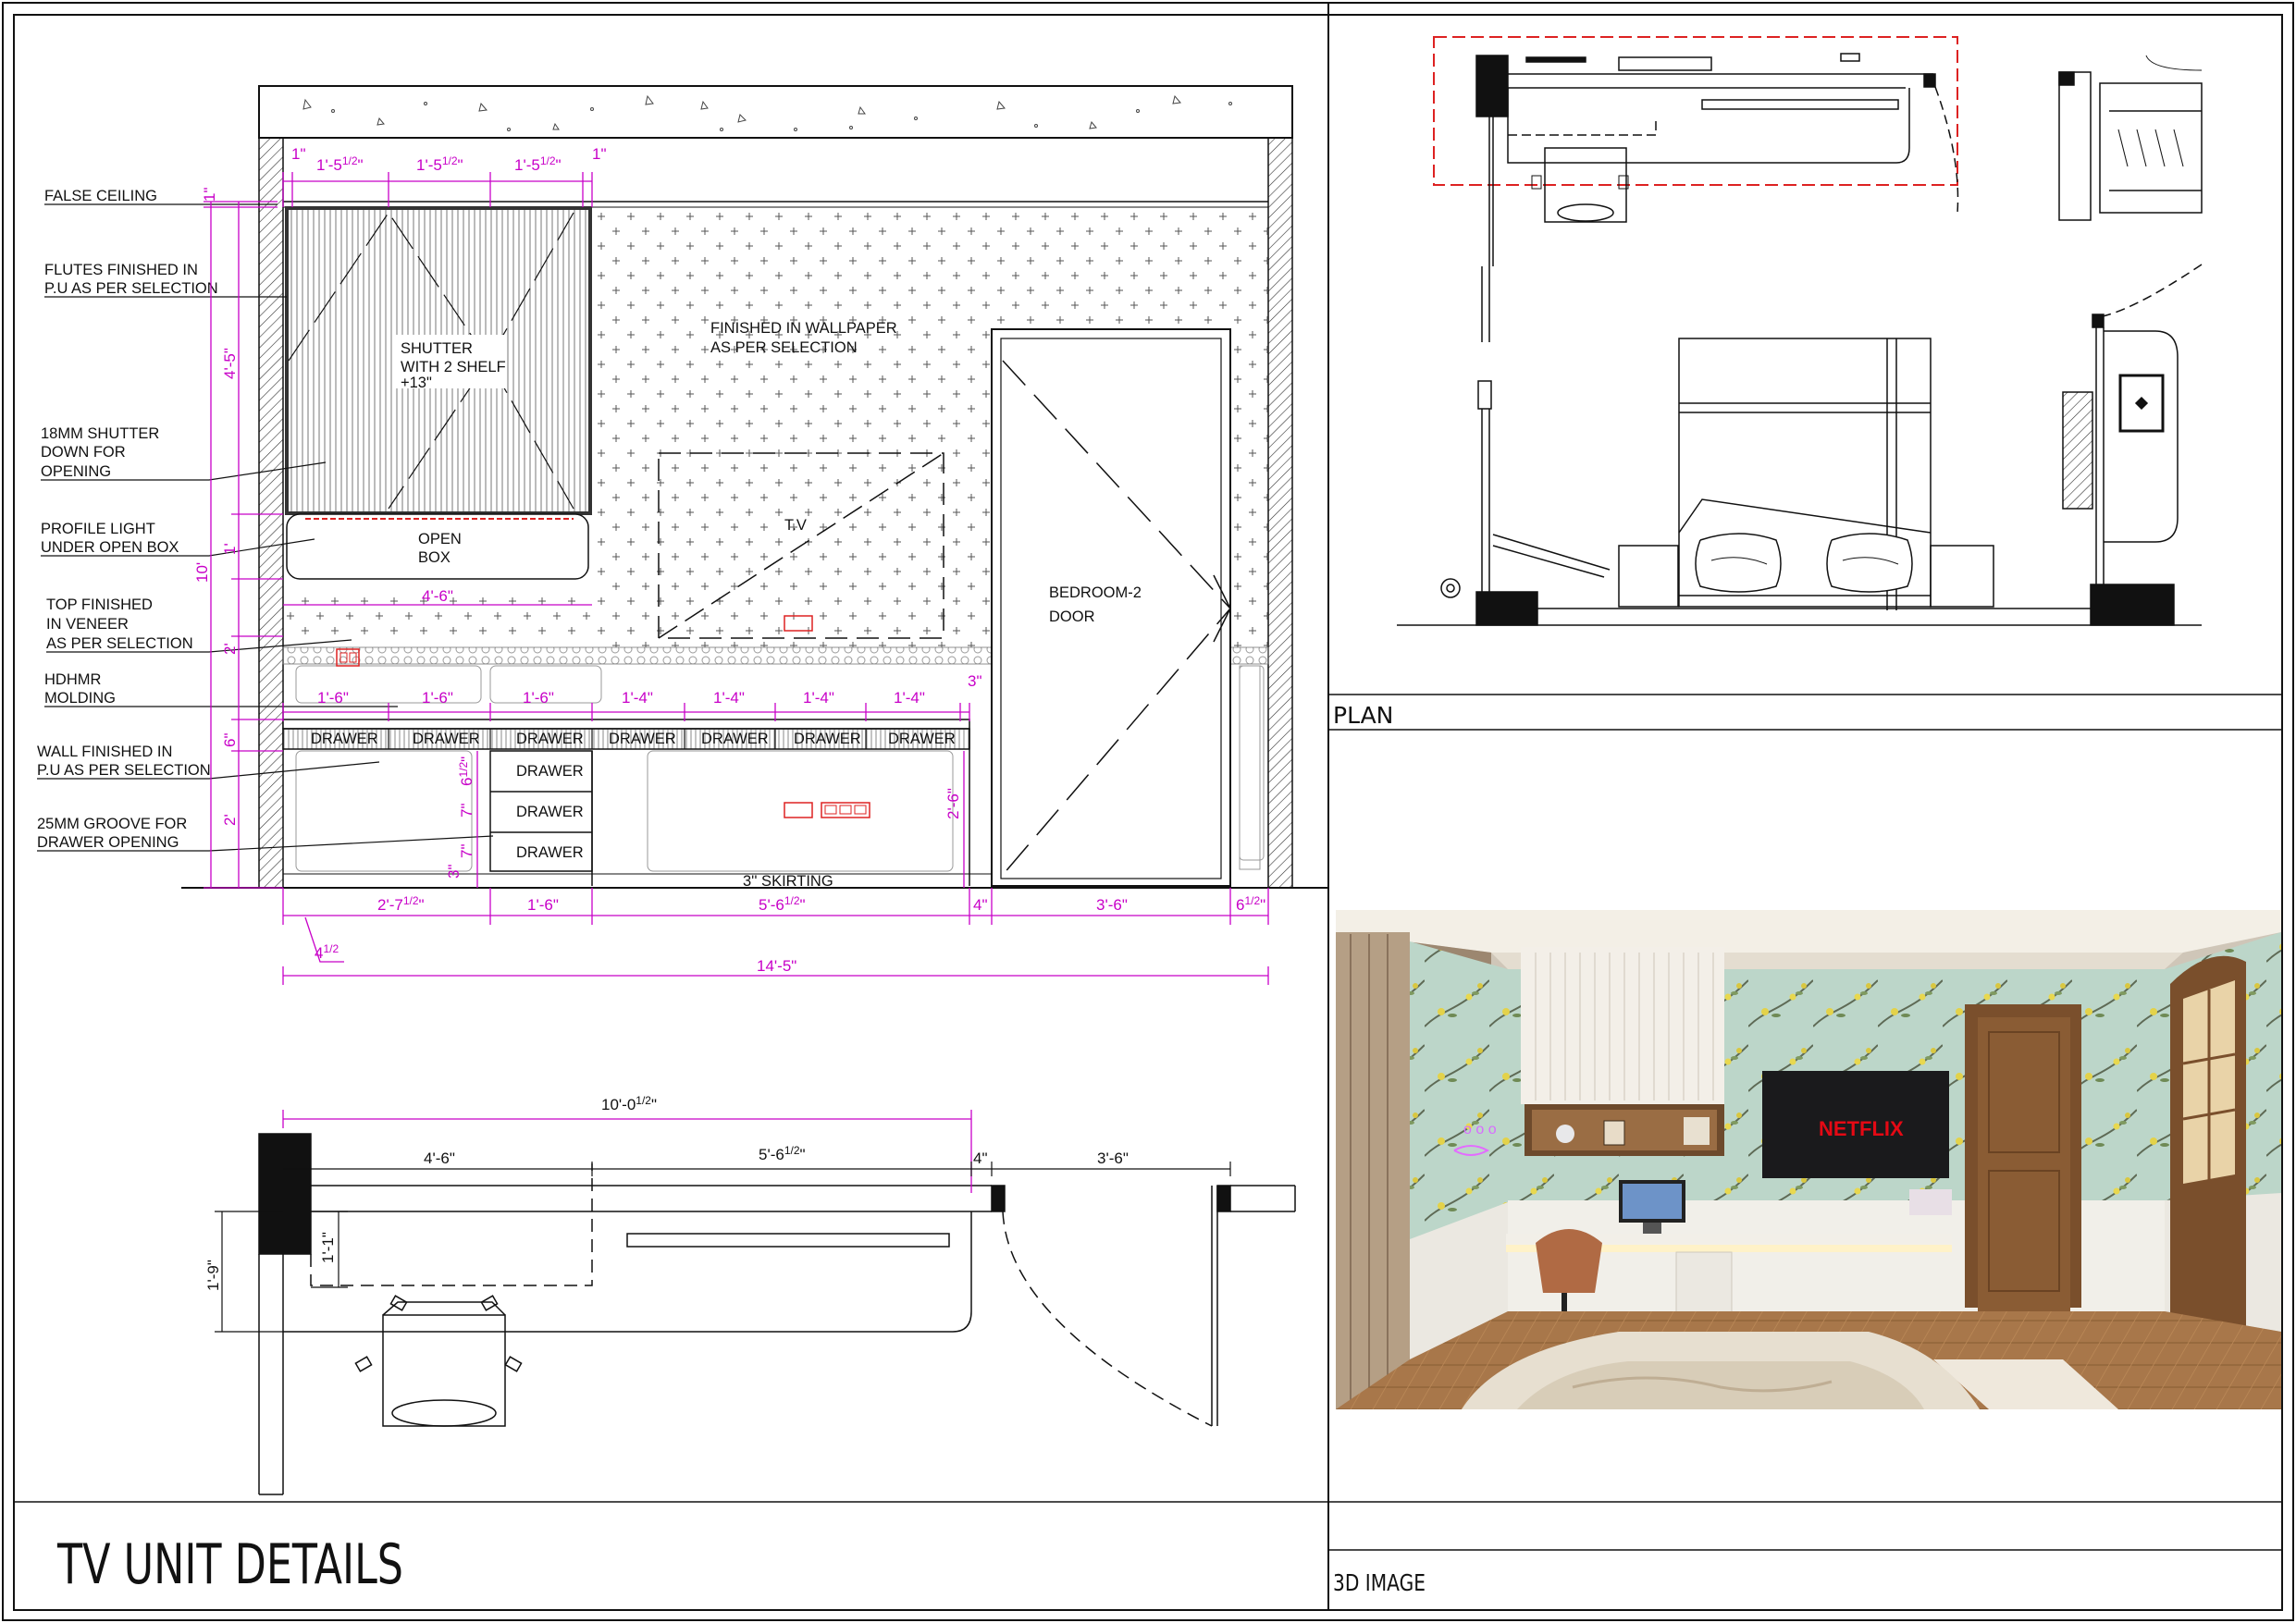 This screenshot has width=2296, height=1623. I want to click on sheet-title: TV UNIT DETAILS, so click(229, 1564).